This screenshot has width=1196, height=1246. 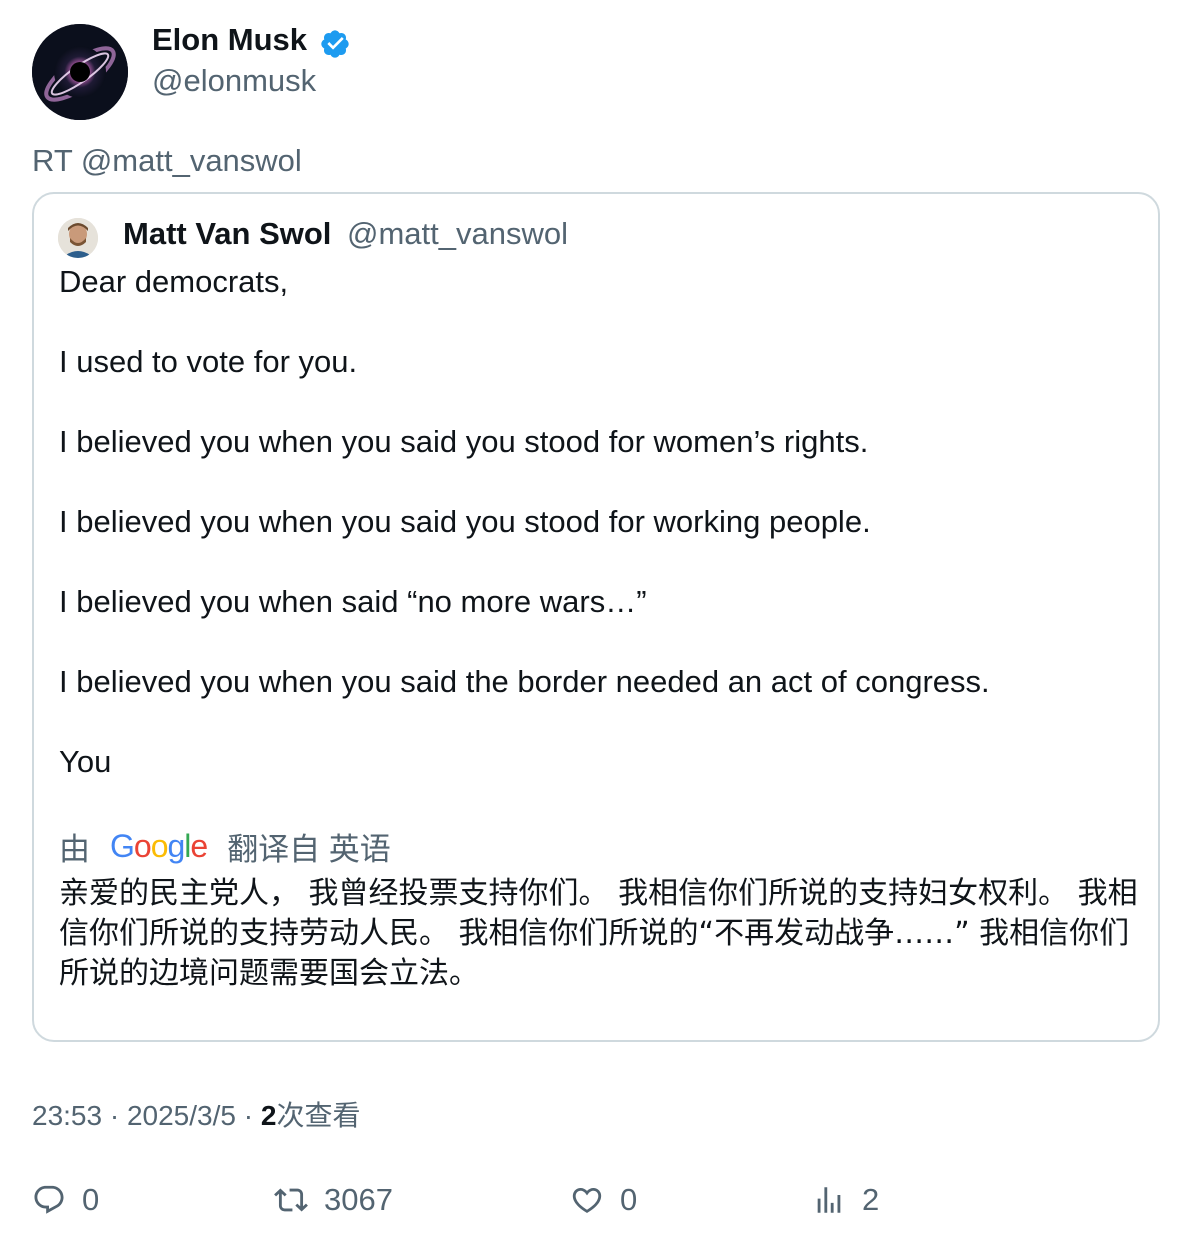 What do you see at coordinates (629, 1199) in the screenshot?
I see `like-count: 0` at bounding box center [629, 1199].